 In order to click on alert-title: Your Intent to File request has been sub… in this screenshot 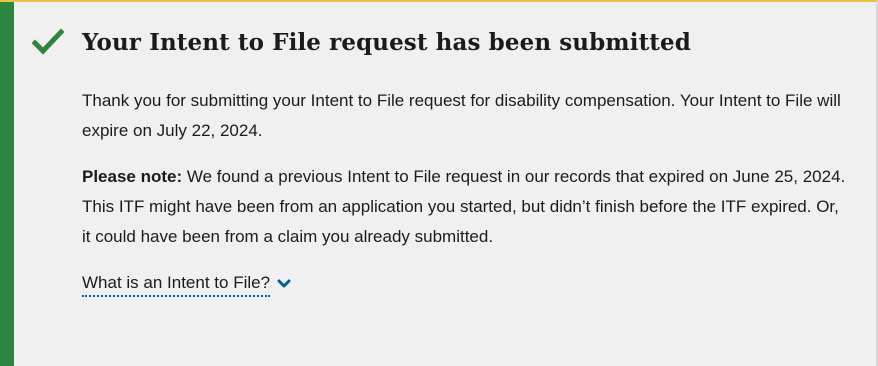, I will do `click(386, 42)`.